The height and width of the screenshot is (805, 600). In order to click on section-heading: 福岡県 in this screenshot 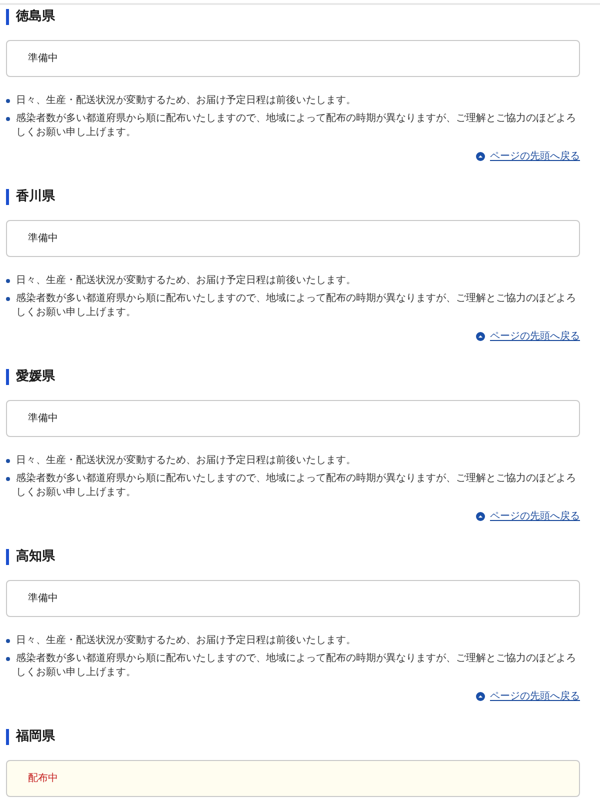, I will do `click(30, 736)`.